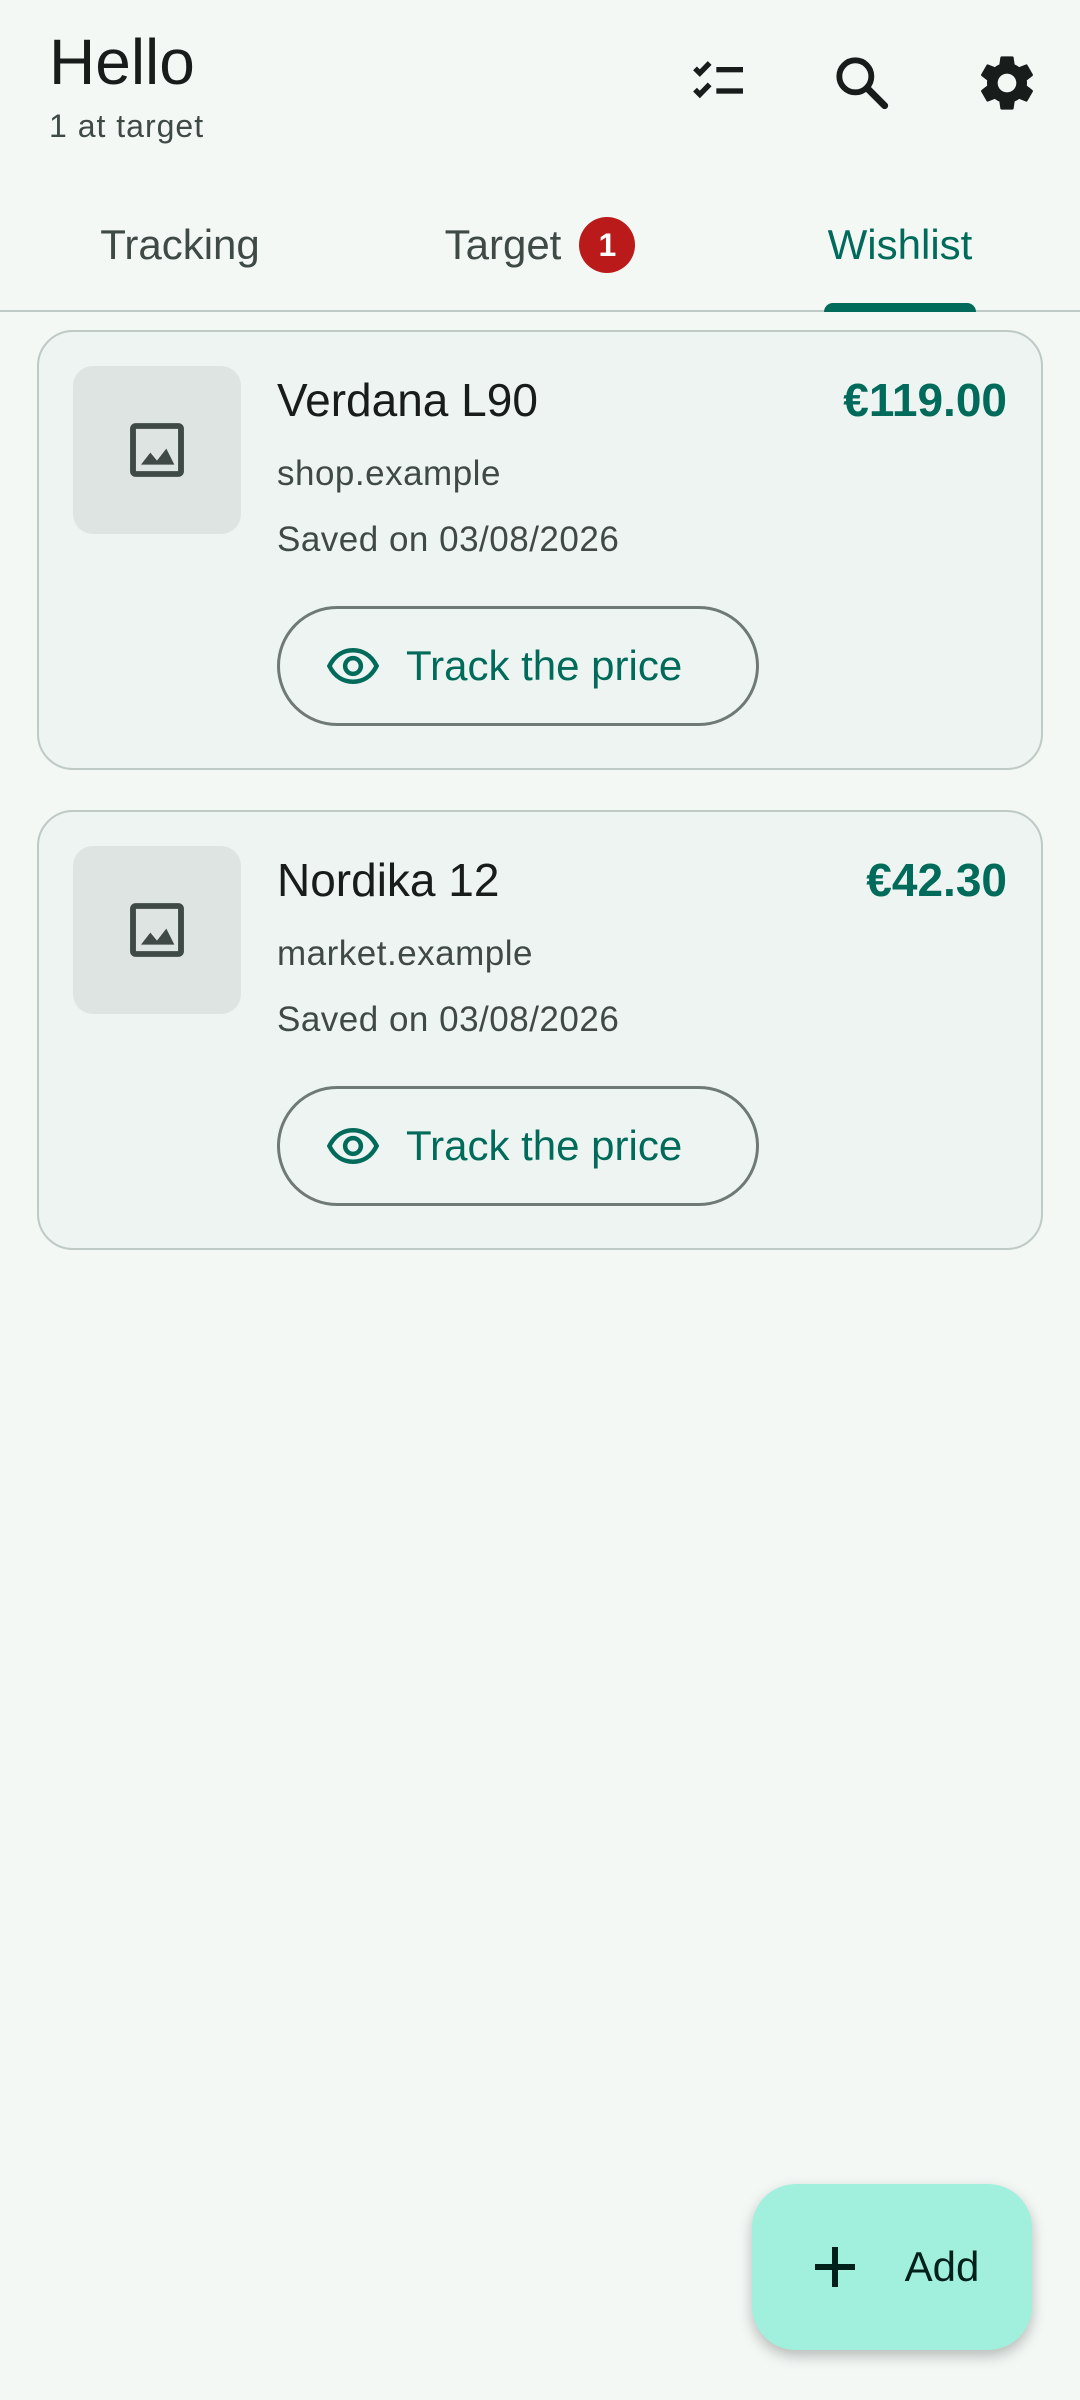 The height and width of the screenshot is (2400, 1080). I want to click on add-button: Add, so click(892, 2267).